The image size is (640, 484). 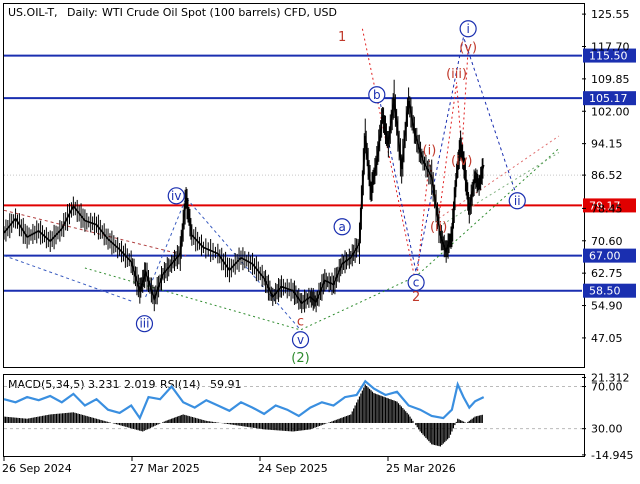 I want to click on y-axis-tick-label: 125.55, so click(x=610, y=14).